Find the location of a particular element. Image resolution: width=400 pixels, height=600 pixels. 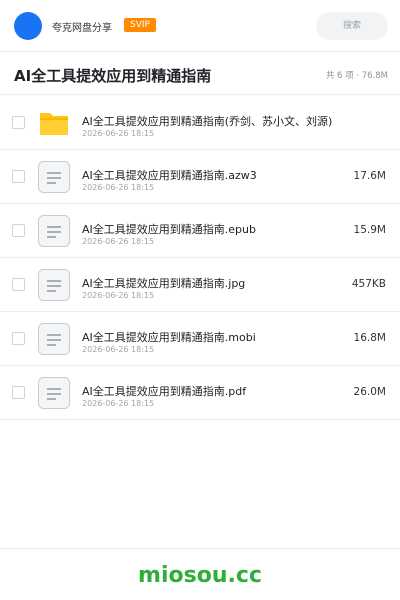

file-name: AI全工具提效应用到精通指南.jpg is located at coordinates (212, 283).